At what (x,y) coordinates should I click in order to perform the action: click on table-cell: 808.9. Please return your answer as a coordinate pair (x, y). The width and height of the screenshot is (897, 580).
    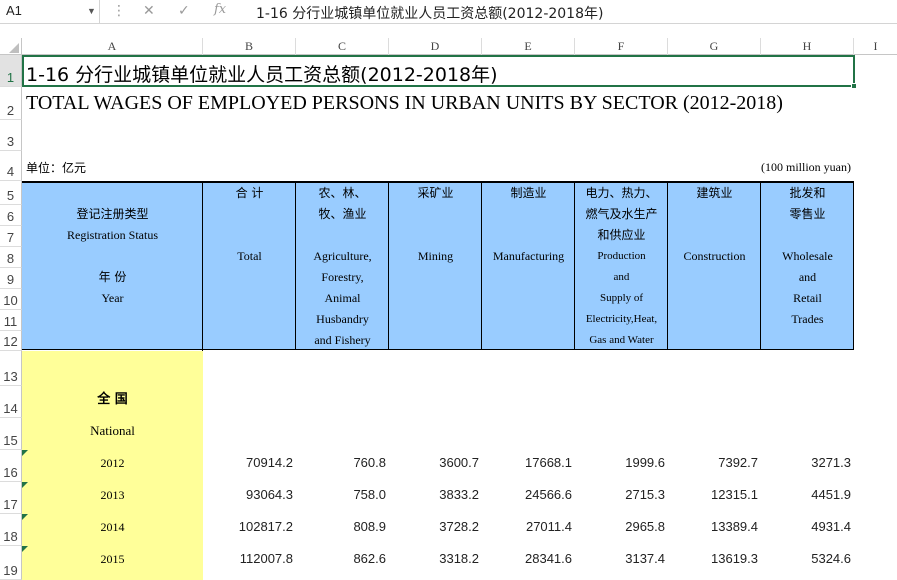
    Looking at the image, I should click on (341, 526).